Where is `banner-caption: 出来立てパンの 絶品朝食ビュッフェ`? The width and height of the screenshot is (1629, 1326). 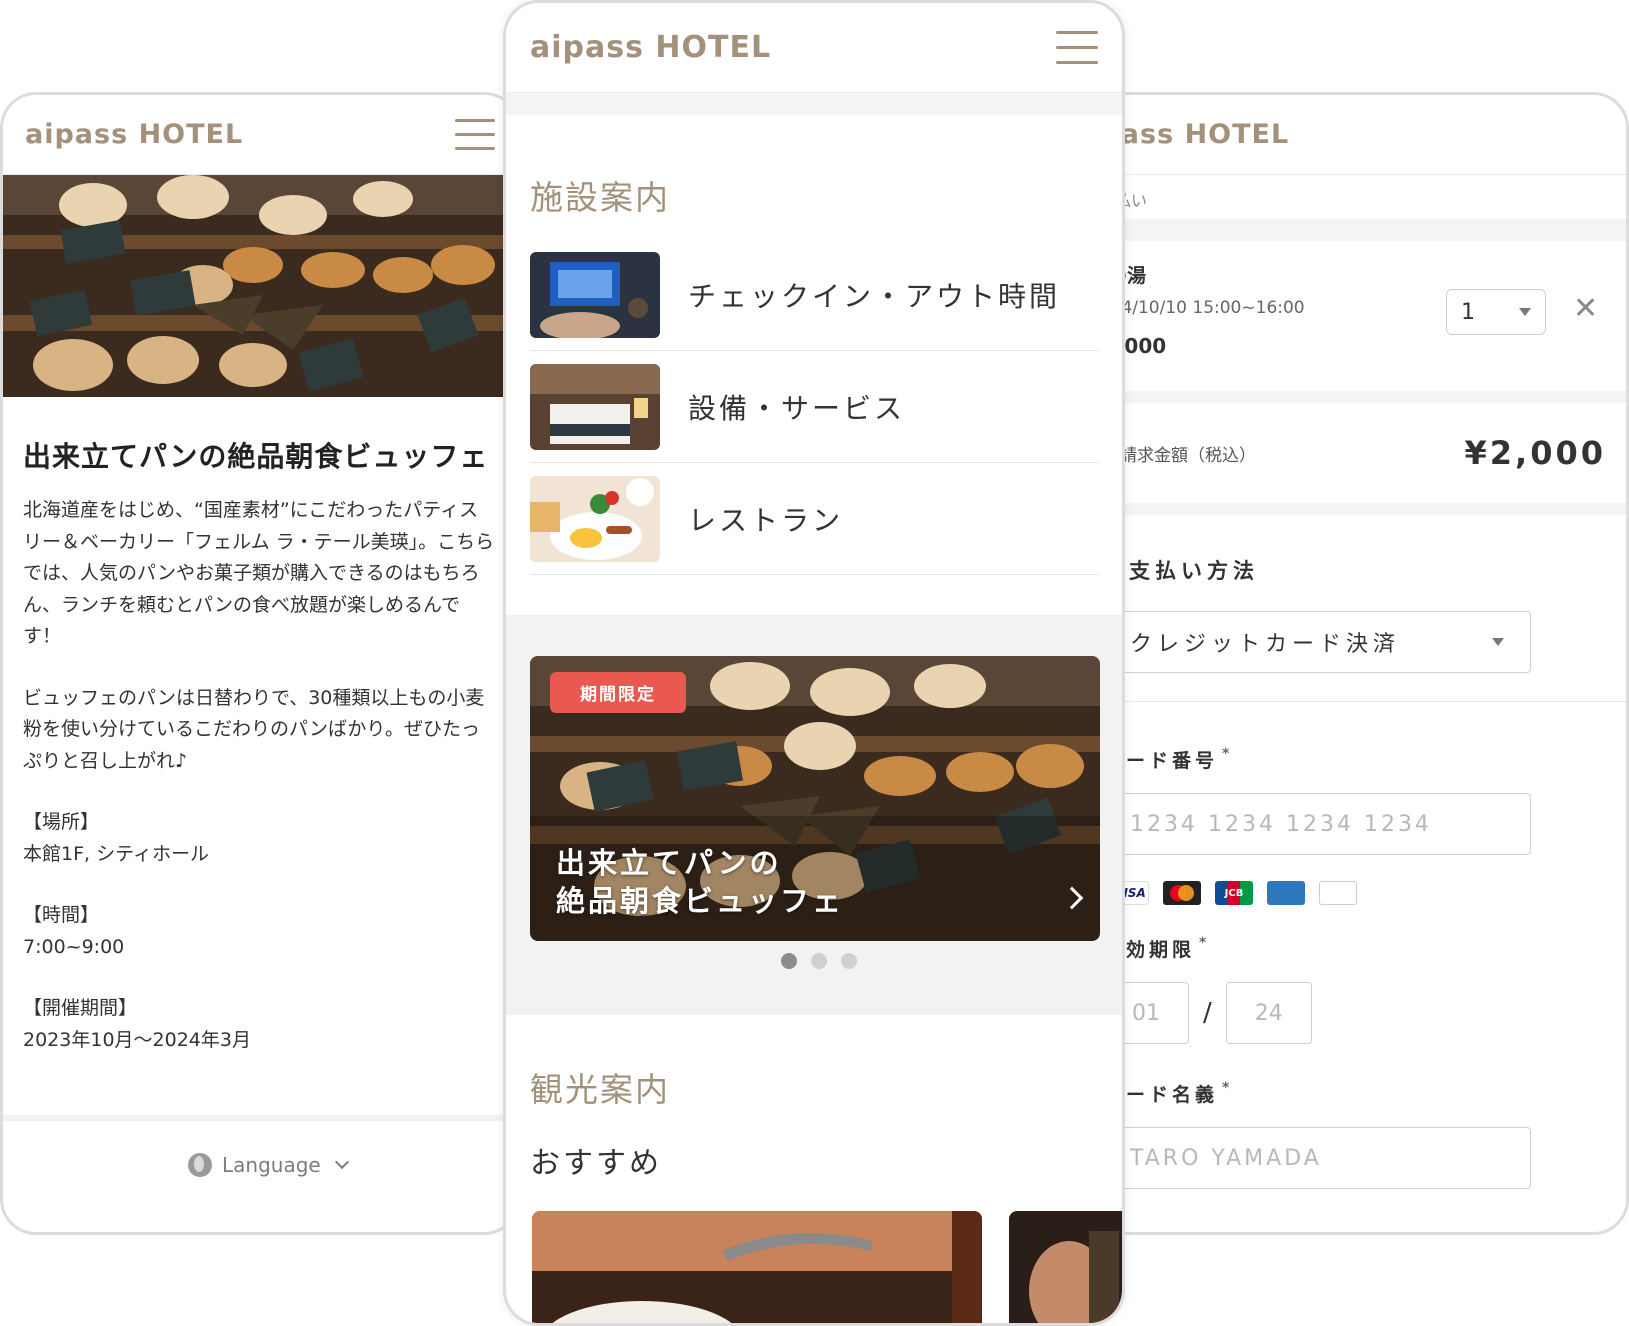 banner-caption: 出来立てパンの 絶品朝食ビュッフェ is located at coordinates (700, 882).